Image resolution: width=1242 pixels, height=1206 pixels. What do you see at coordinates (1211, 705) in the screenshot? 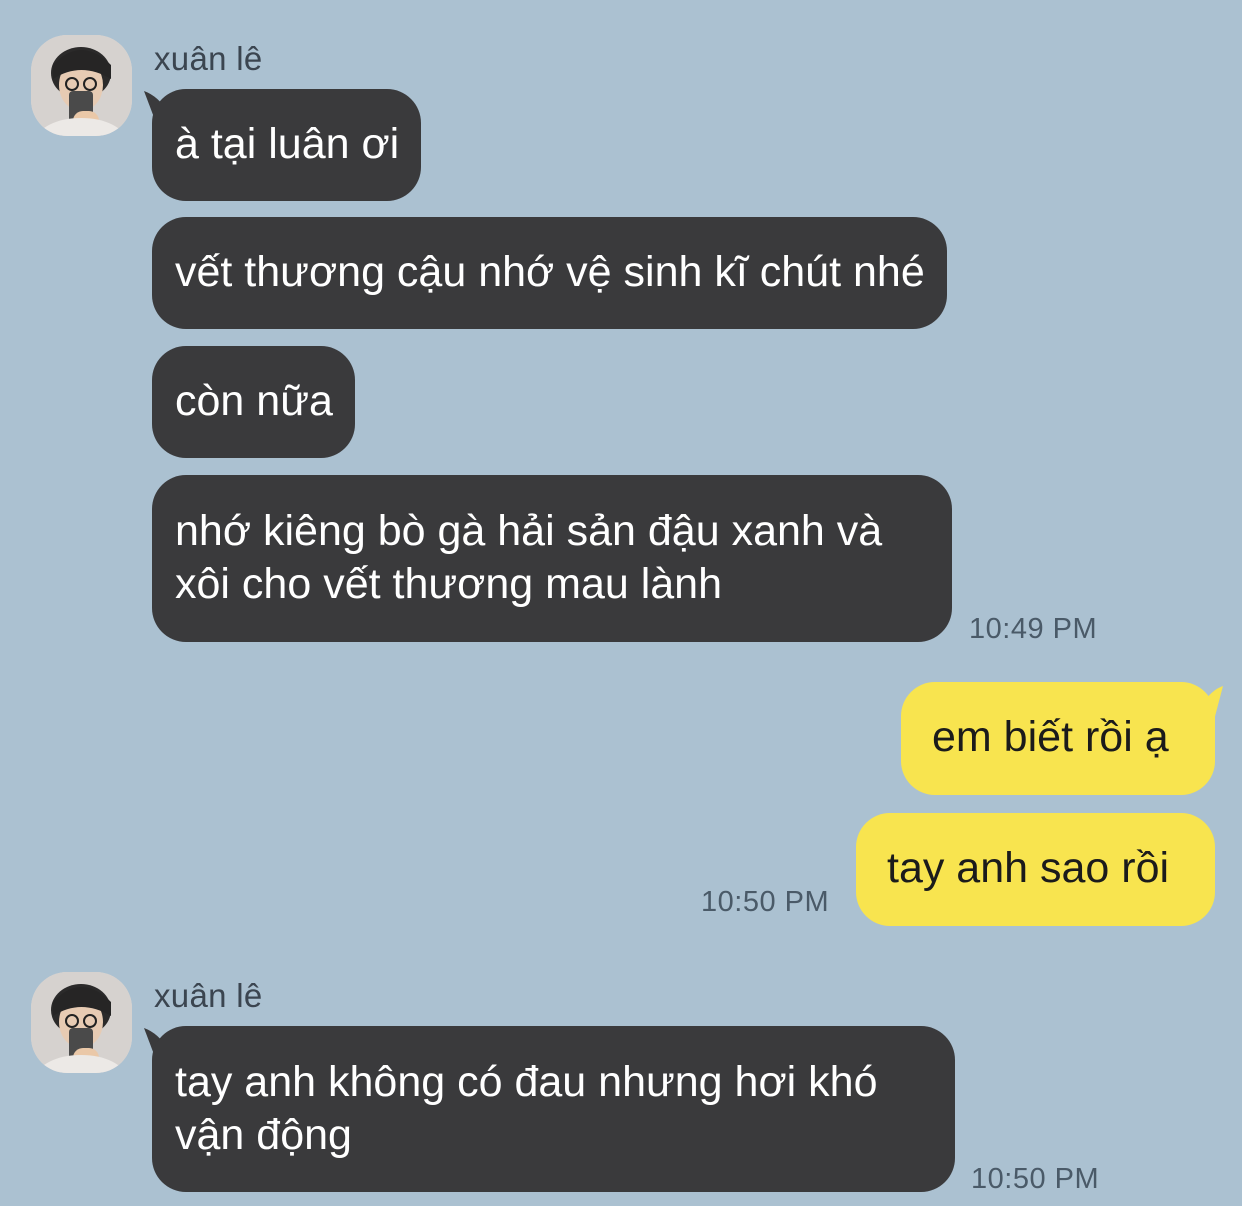
I see `bubble-tail-outgoing` at bounding box center [1211, 705].